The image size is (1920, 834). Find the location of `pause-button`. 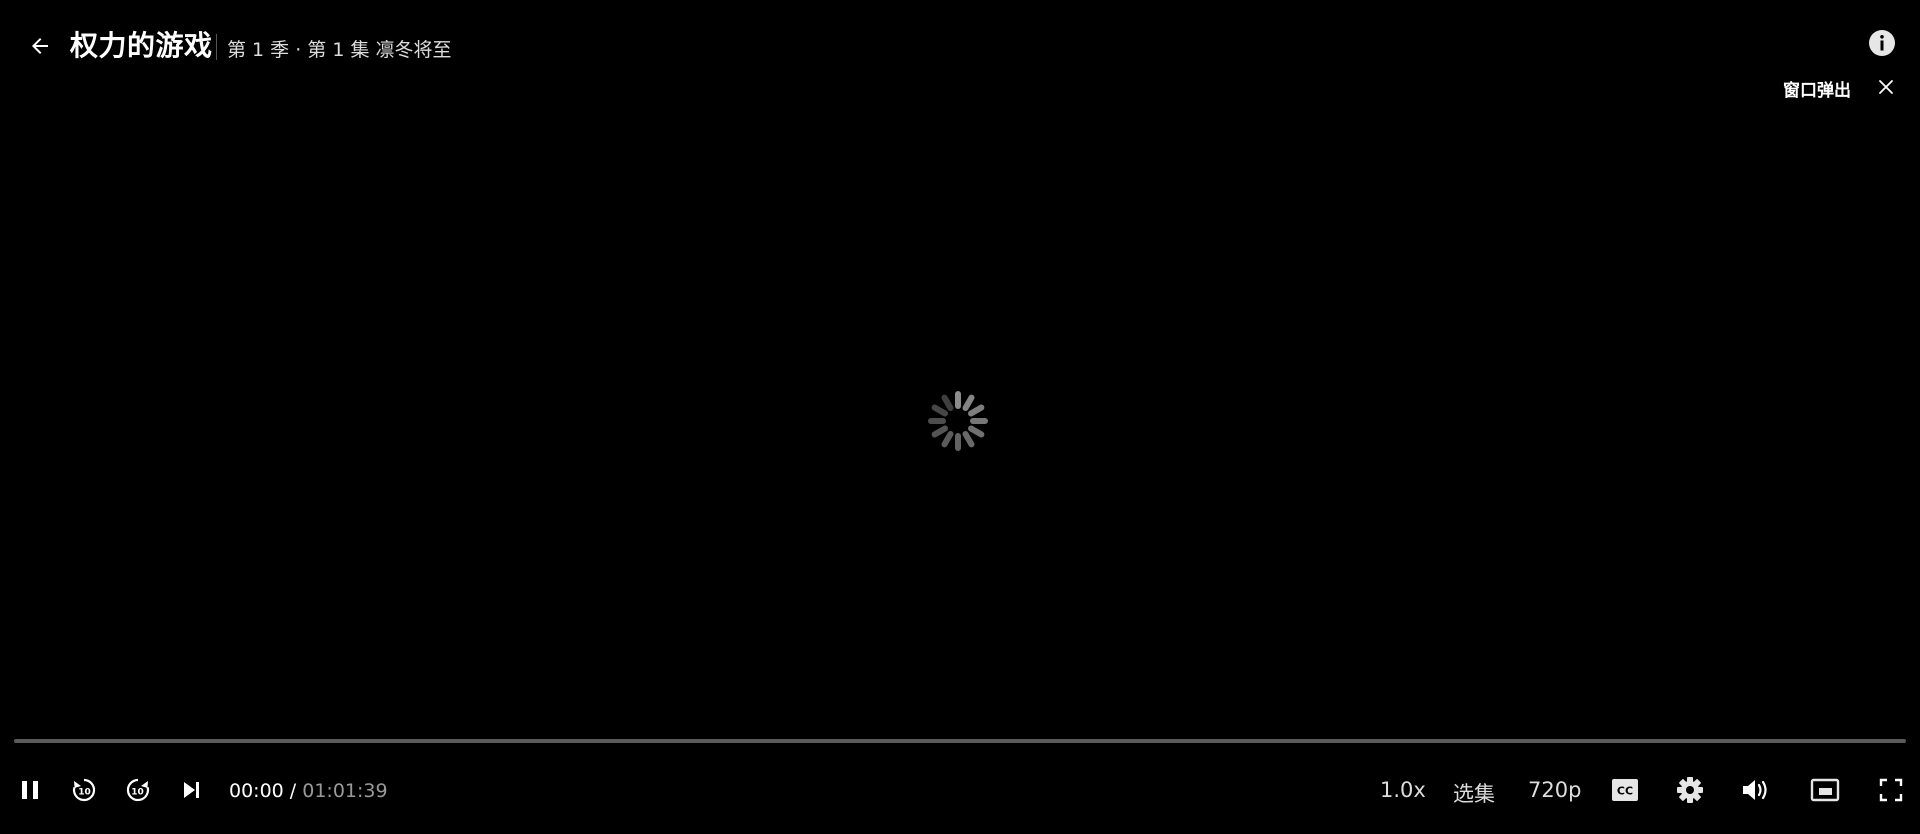

pause-button is located at coordinates (30, 790).